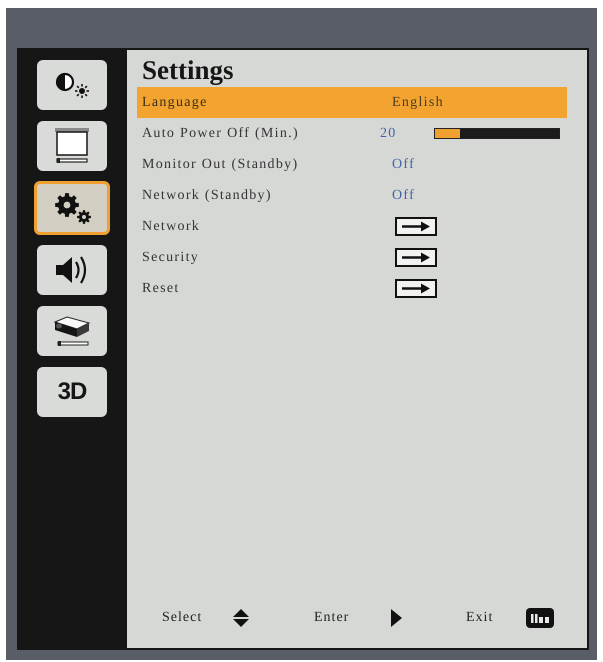 This screenshot has width=603, height=662. Describe the element at coordinates (480, 618) in the screenshot. I see `hint-label: Exit` at that location.